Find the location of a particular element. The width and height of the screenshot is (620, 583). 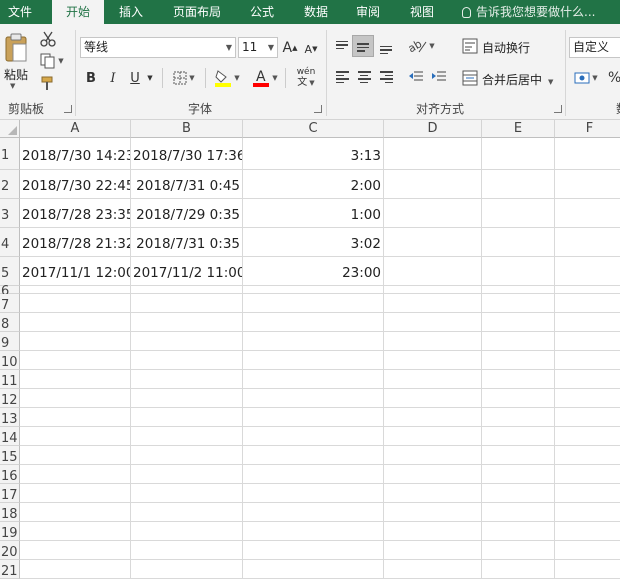

cell-b13 is located at coordinates (187, 417).